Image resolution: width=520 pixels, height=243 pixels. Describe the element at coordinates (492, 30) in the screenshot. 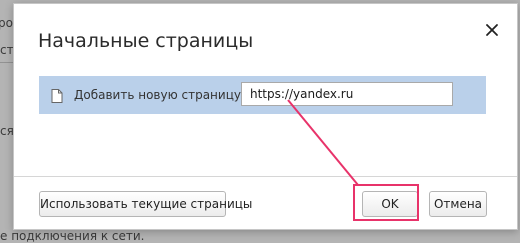

I see `close-icon` at that location.